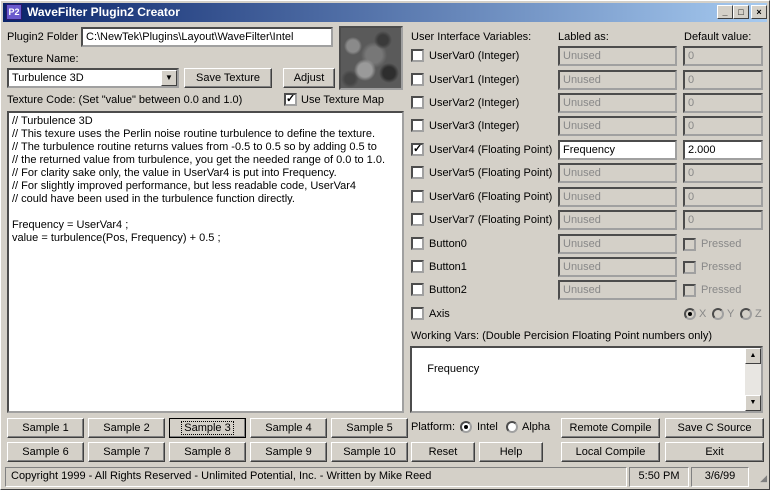  What do you see at coordinates (491, 220) in the screenshot?
I see `uservar7-label: UserVar7 (Floating Point)` at bounding box center [491, 220].